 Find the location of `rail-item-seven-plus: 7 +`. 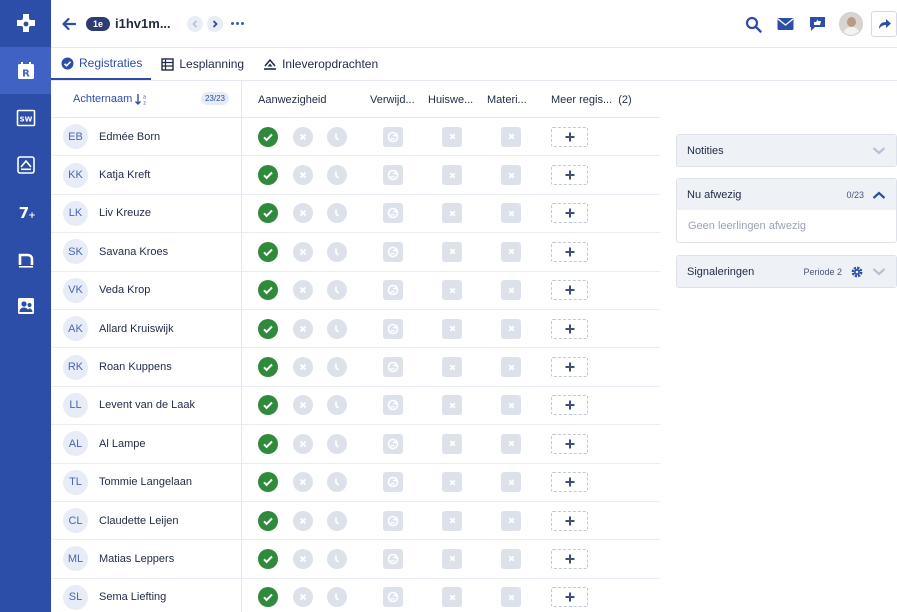

rail-item-seven-plus: 7 + is located at coordinates (25, 211).